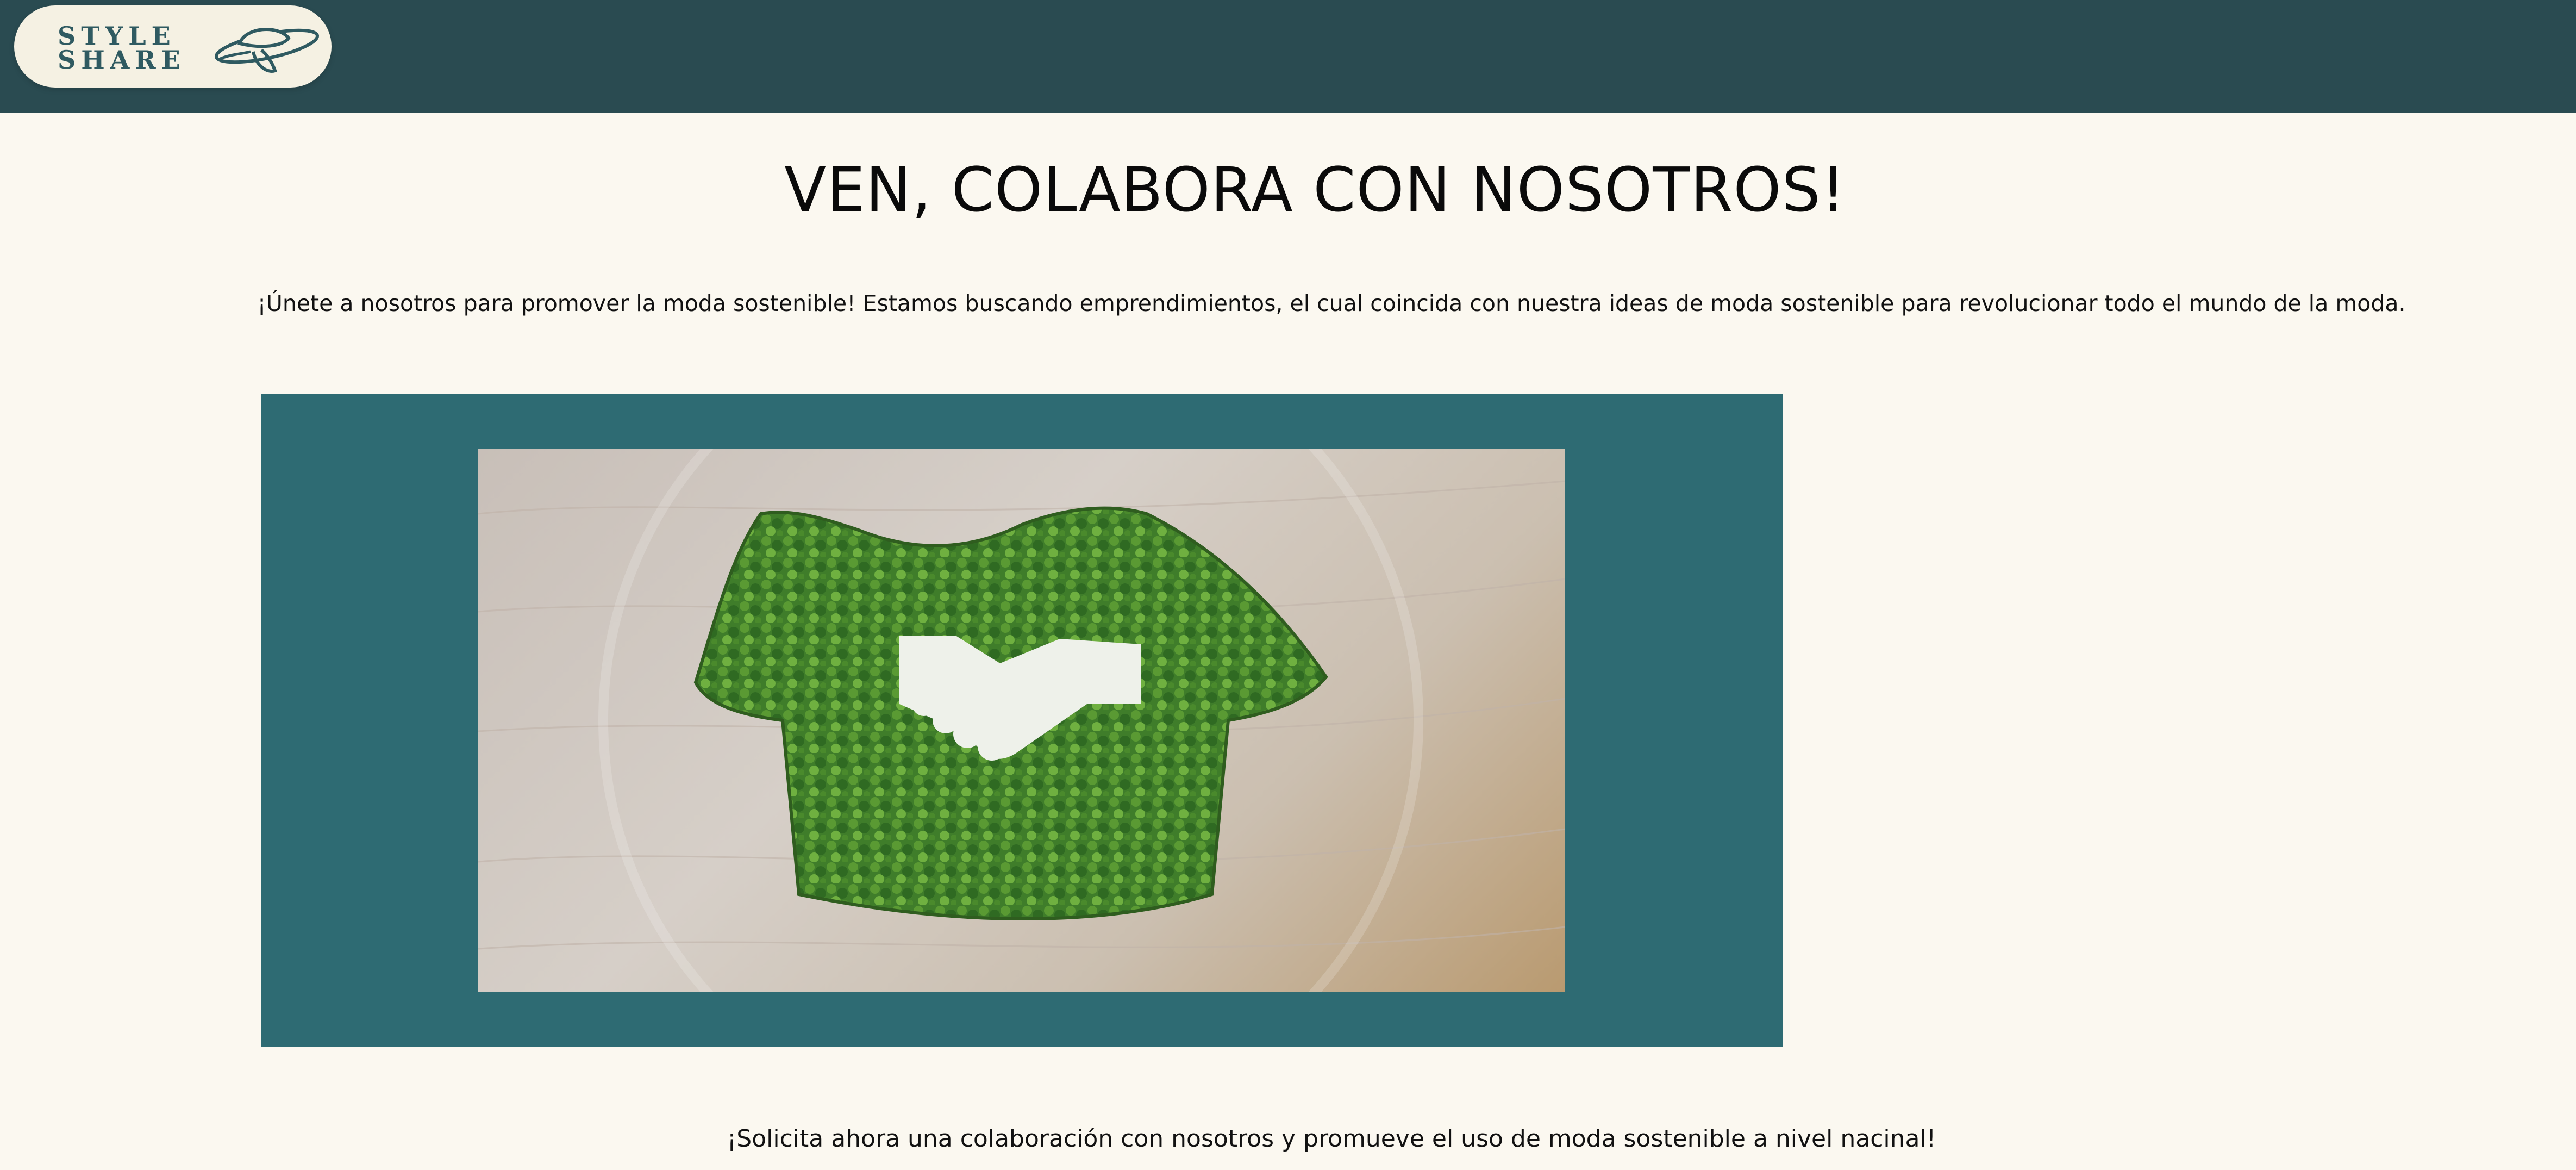 The image size is (2576, 1170). What do you see at coordinates (122, 59) in the screenshot?
I see `logo-line-2: SHARE` at bounding box center [122, 59].